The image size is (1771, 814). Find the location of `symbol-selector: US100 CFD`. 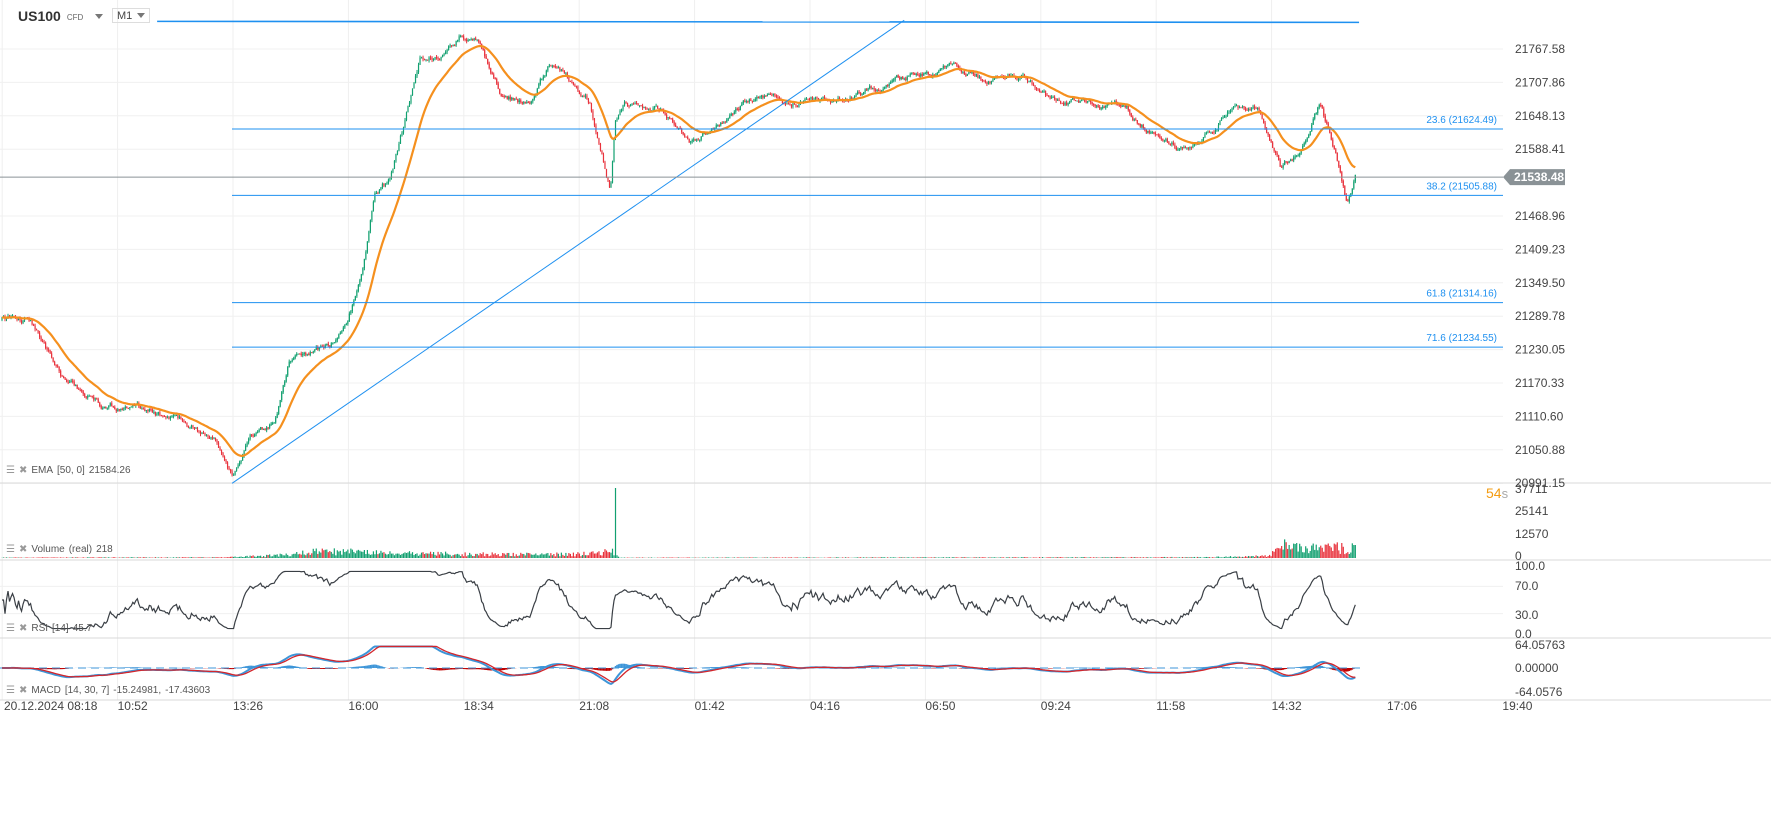

symbol-selector: US100 CFD is located at coordinates (61, 16).